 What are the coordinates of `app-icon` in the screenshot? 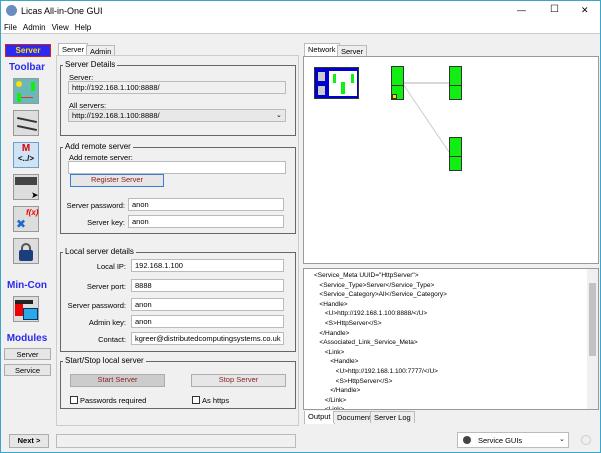 It's located at (11, 10).